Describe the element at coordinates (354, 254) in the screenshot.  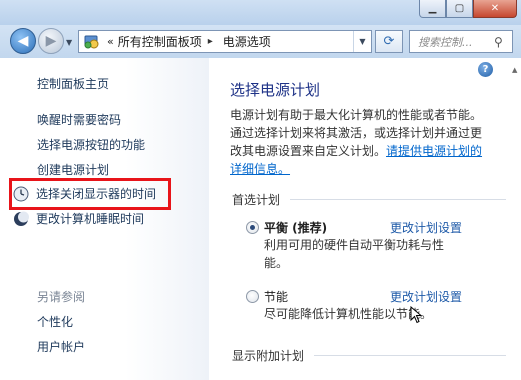
I see `balanced-plan-description: 利用可用的硬件自动平衡功耗与性能。` at that location.